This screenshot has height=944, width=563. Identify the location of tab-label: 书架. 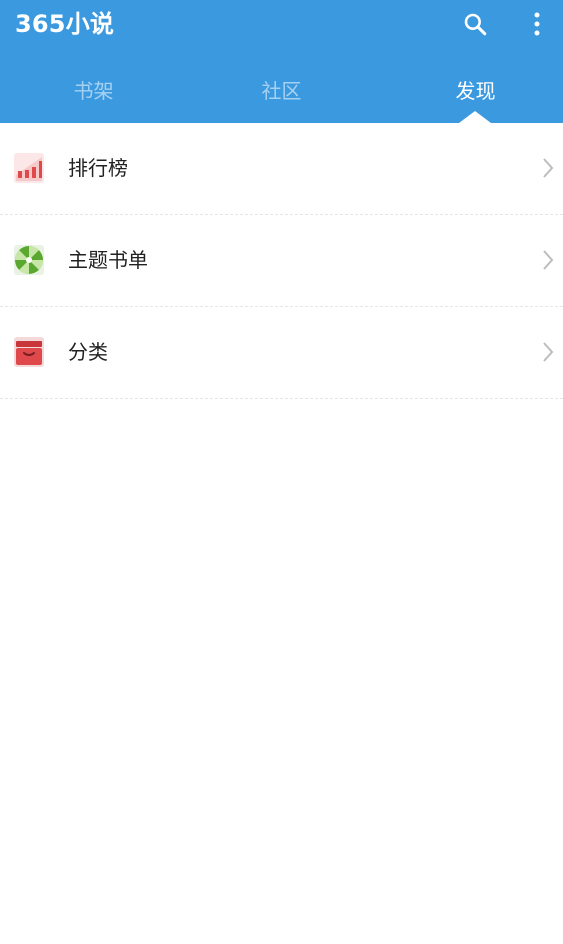
(93, 91).